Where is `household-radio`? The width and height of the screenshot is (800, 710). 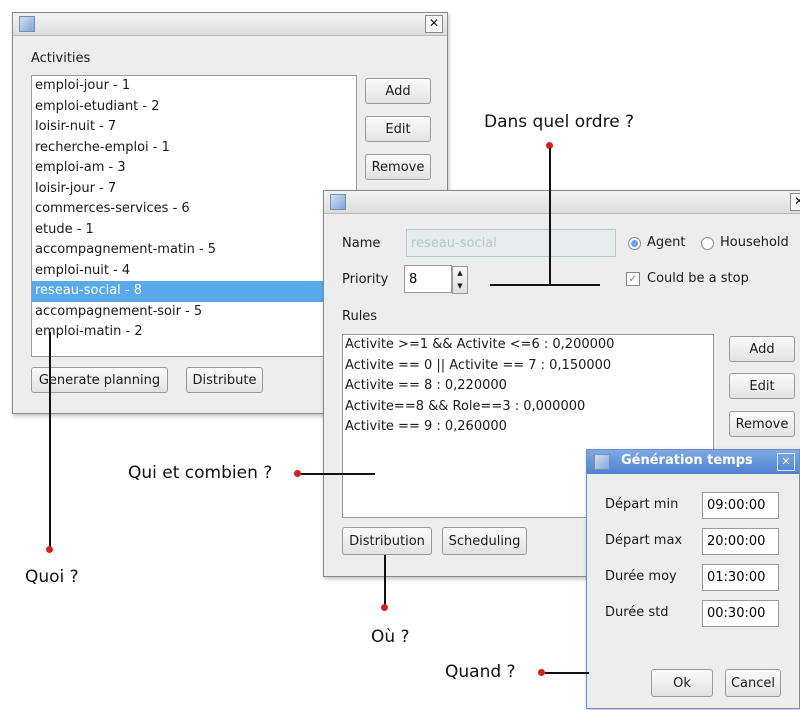
household-radio is located at coordinates (707, 243).